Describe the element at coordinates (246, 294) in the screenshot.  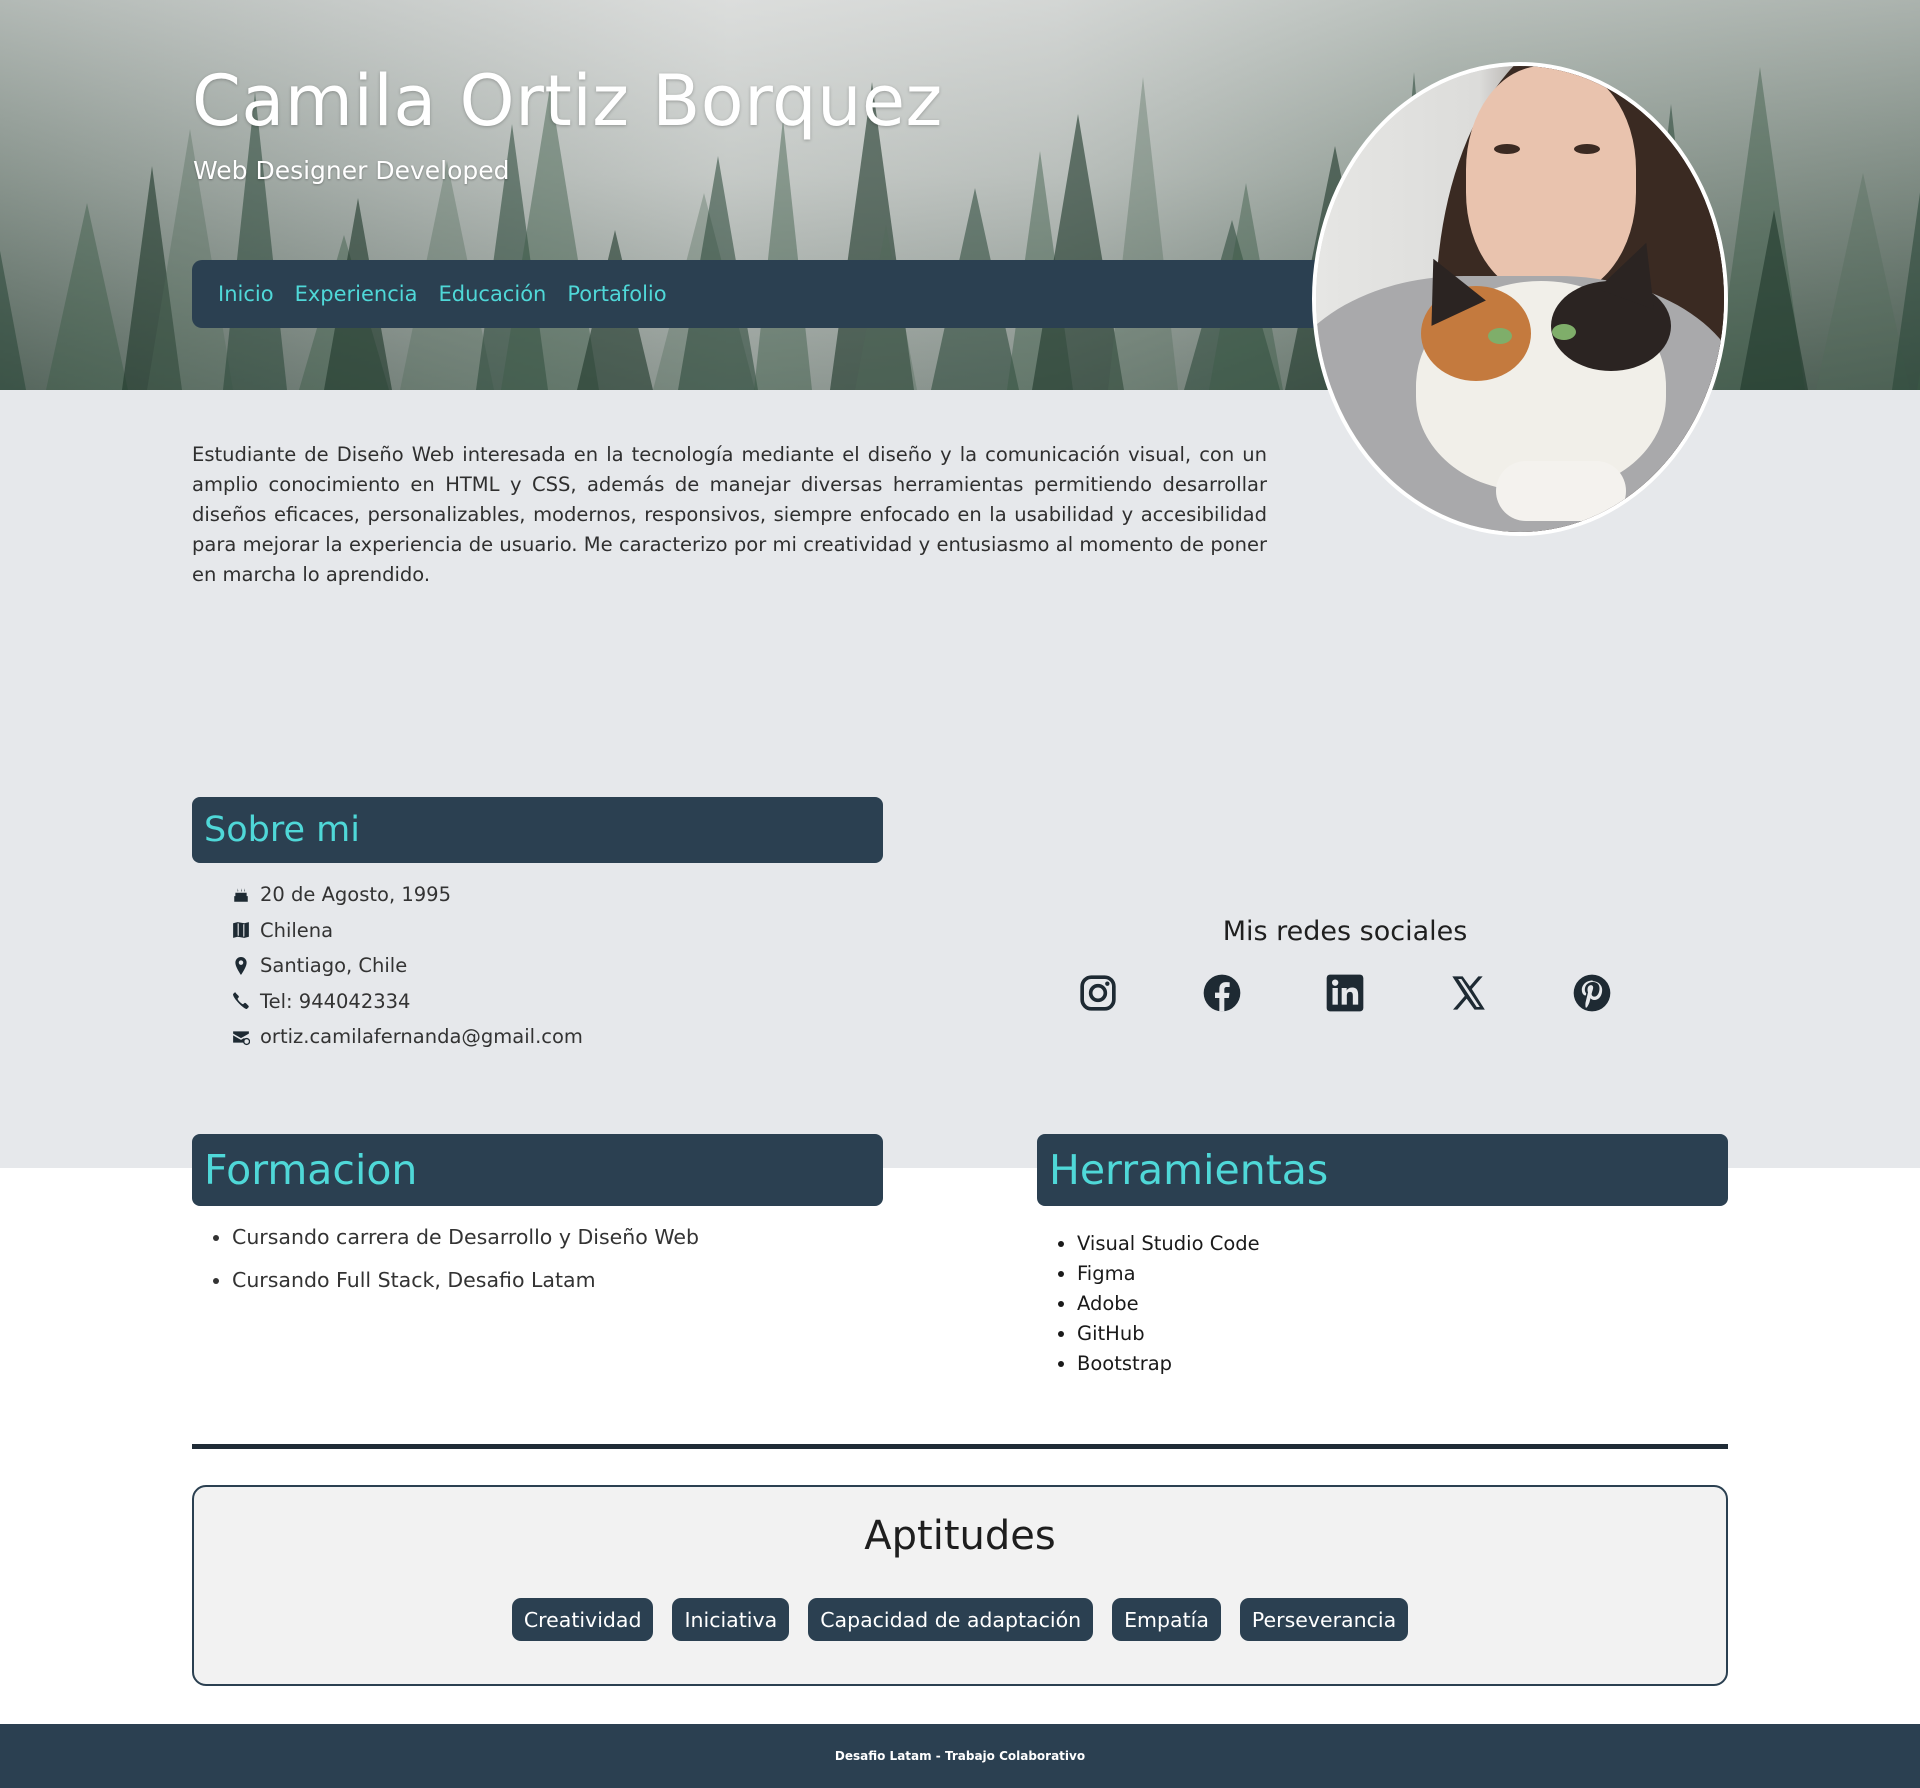
I see `nav-link-inicio: Inicio` at that location.